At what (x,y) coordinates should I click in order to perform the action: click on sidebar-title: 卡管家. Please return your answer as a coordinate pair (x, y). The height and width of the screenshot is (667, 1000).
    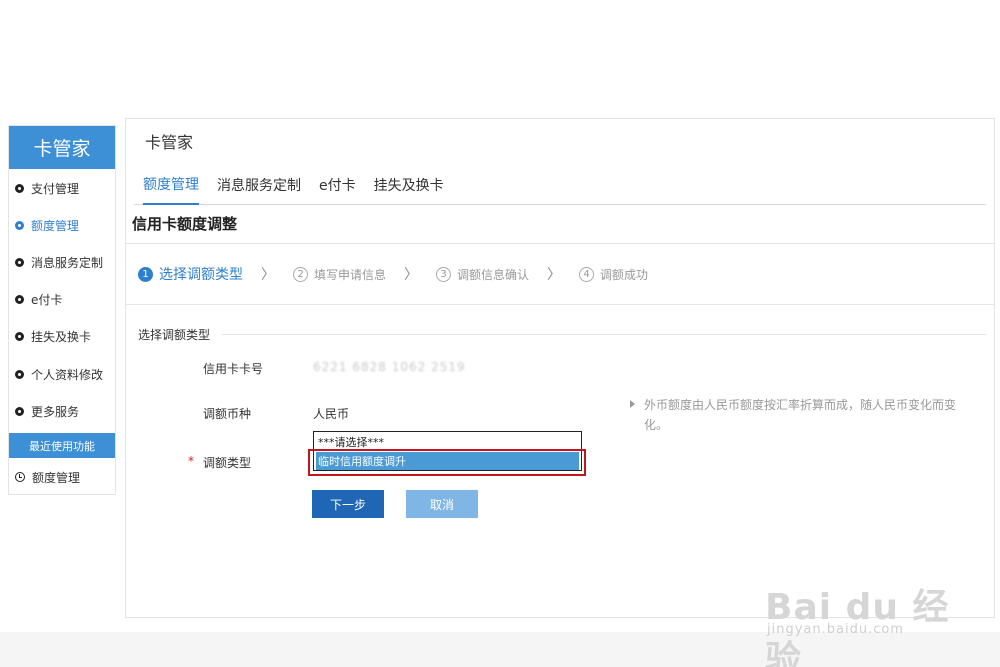
    Looking at the image, I should click on (62, 147).